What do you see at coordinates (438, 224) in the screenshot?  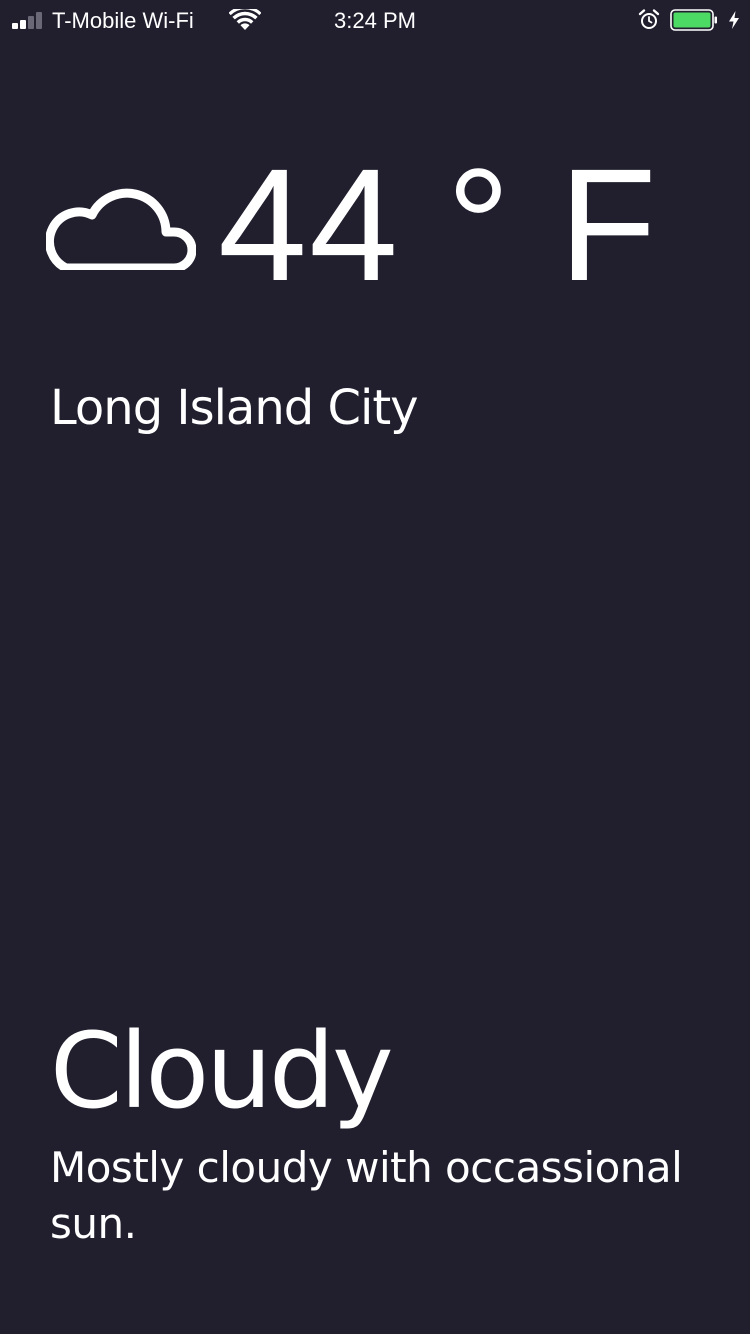 I see `temperature: 44 ° F` at bounding box center [438, 224].